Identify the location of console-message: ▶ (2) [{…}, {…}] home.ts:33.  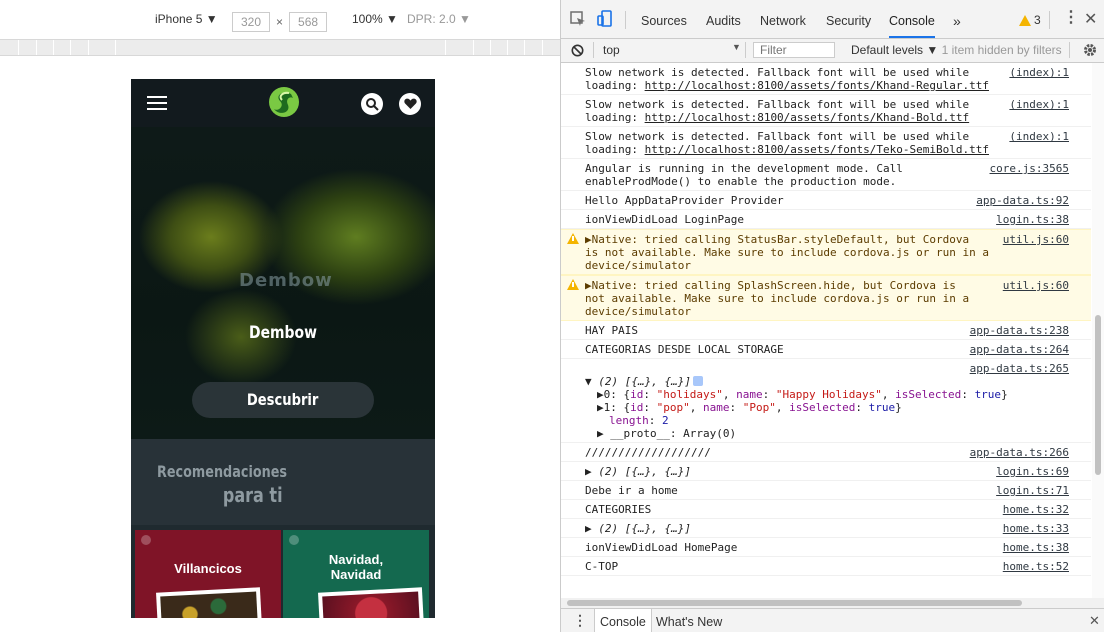
(826, 528).